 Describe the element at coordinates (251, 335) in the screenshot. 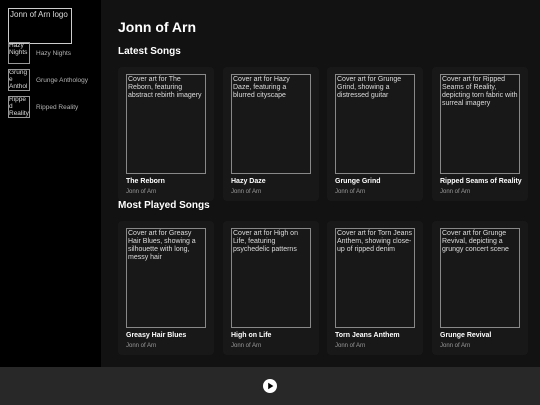

I see `song-title: High on Life` at that location.